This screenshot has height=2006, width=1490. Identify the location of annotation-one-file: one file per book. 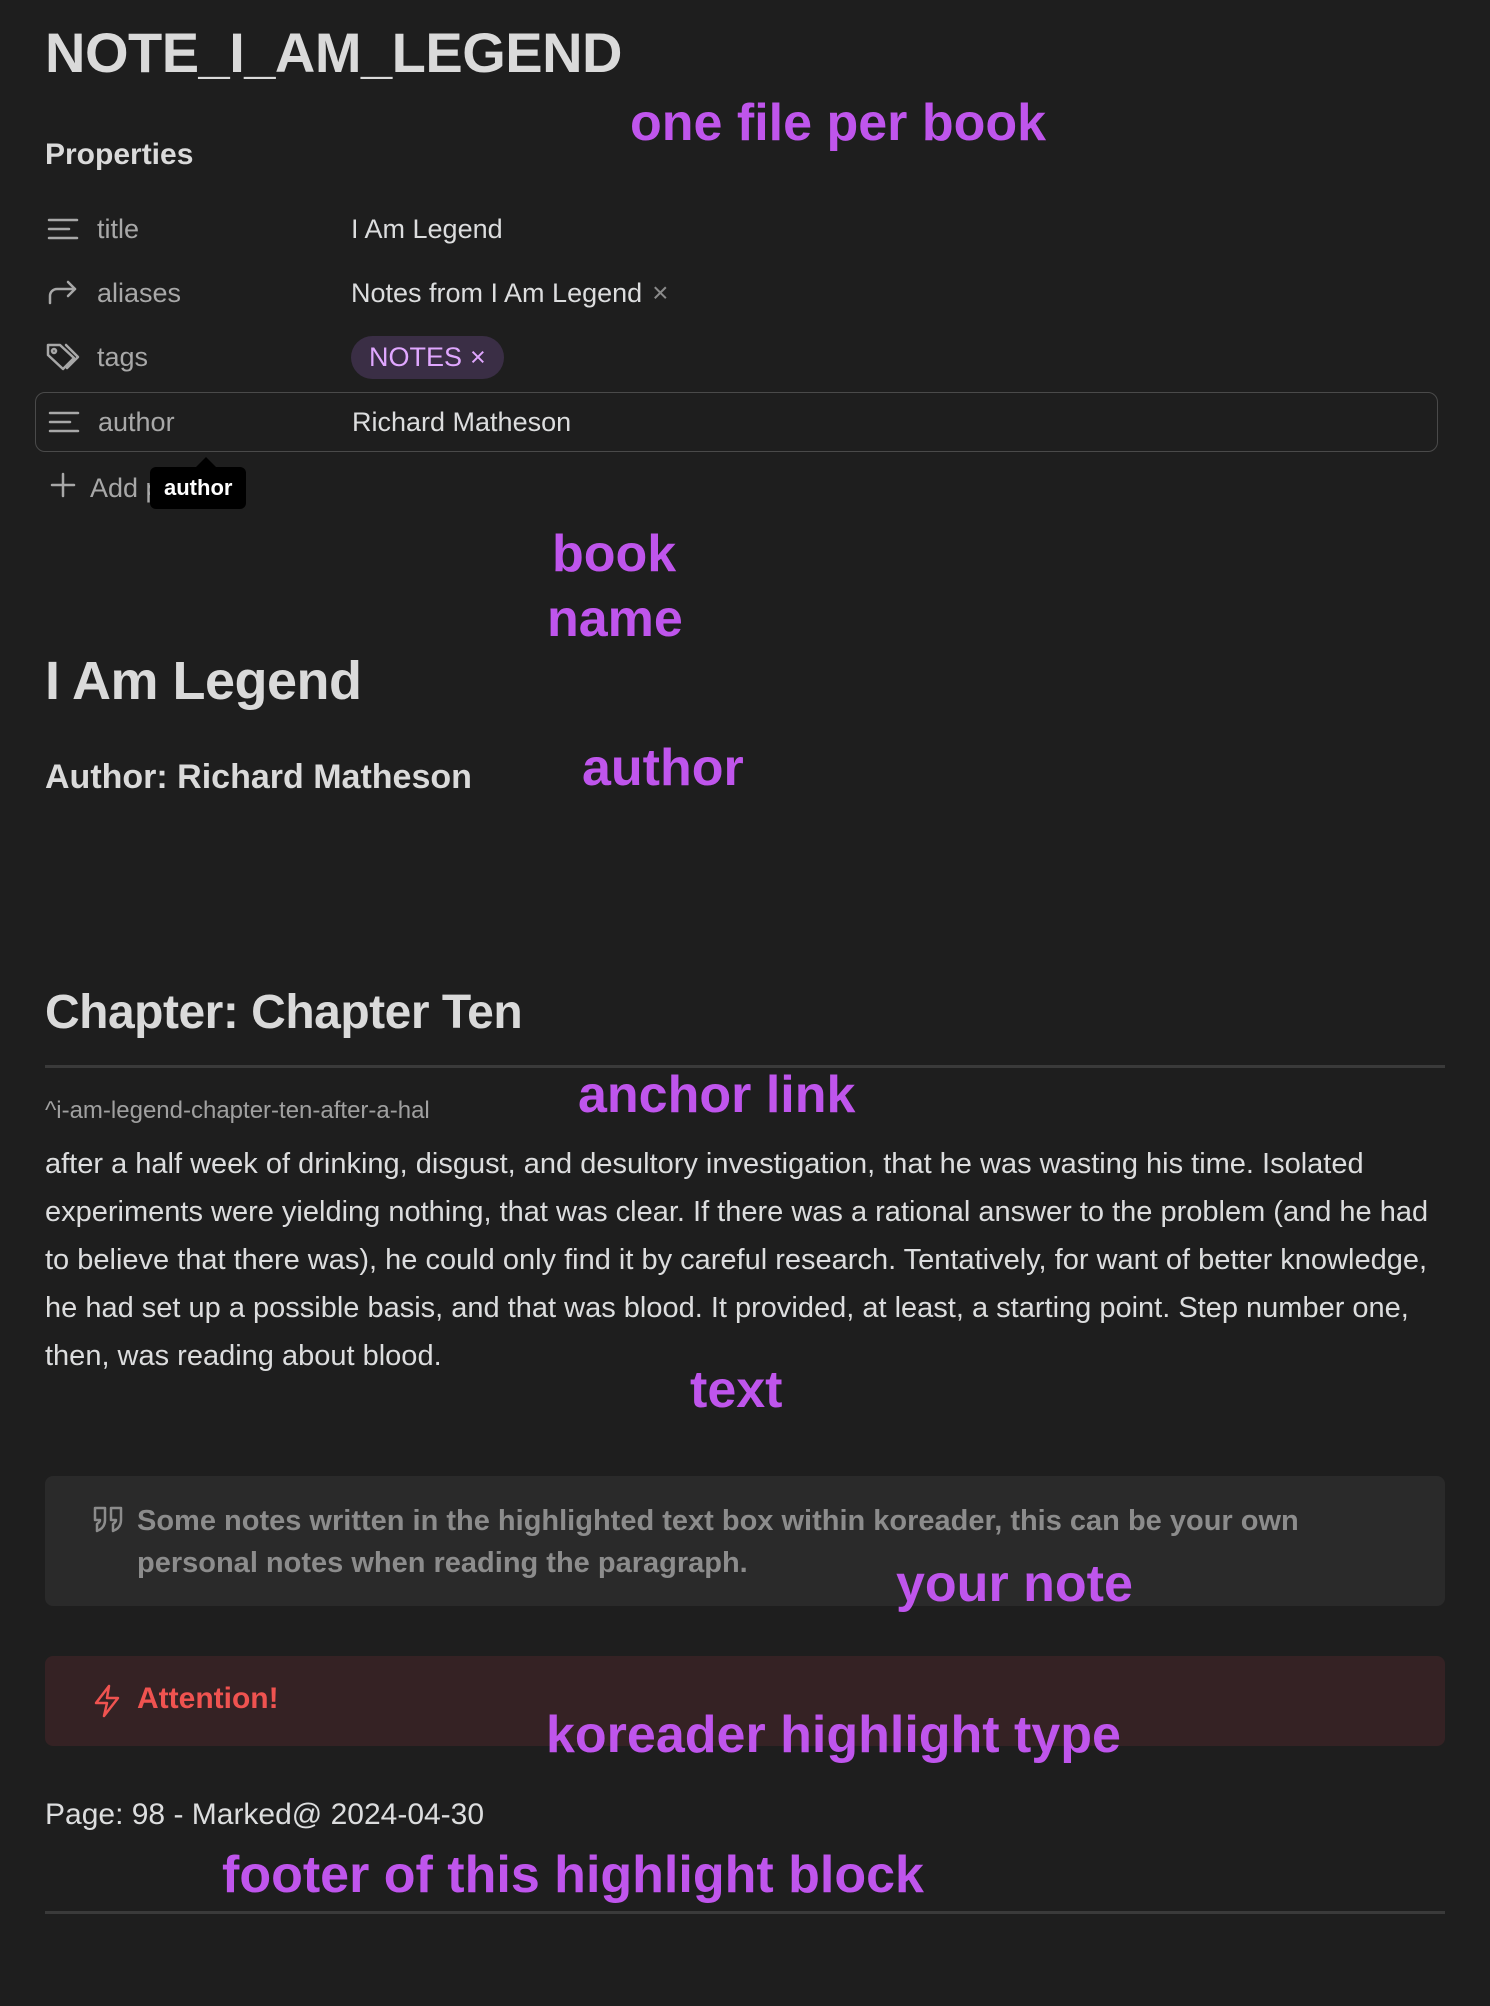
(838, 123).